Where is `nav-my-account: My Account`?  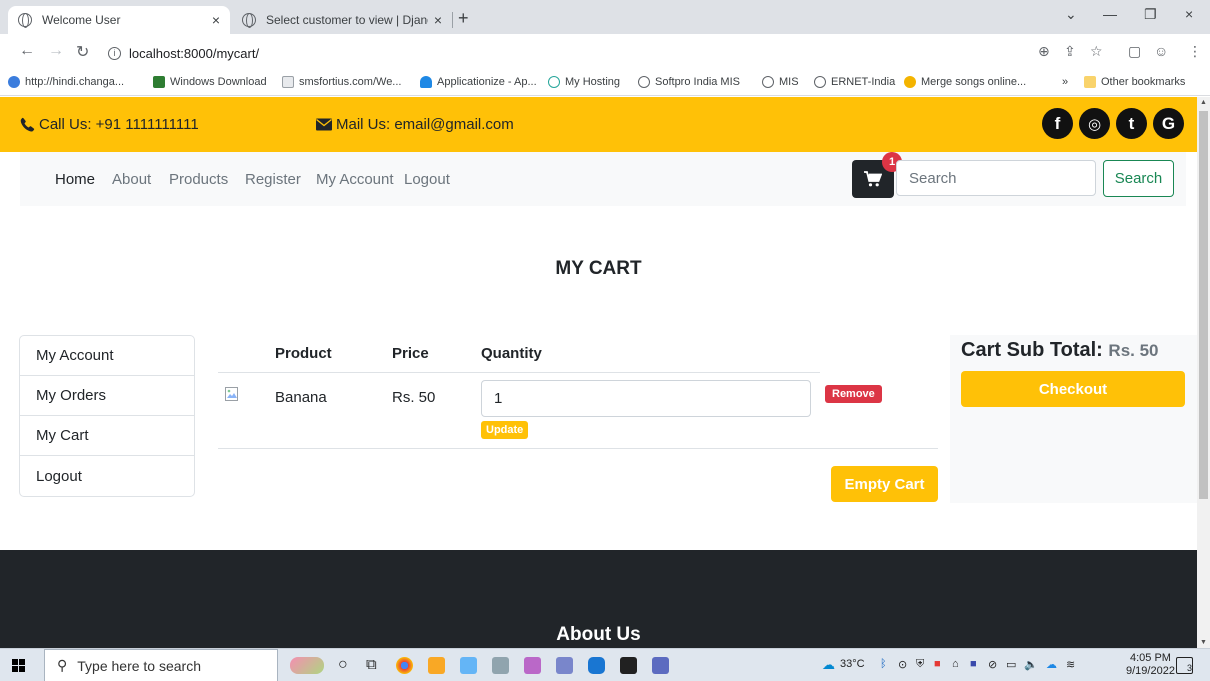
nav-my-account: My Account is located at coordinates (355, 179).